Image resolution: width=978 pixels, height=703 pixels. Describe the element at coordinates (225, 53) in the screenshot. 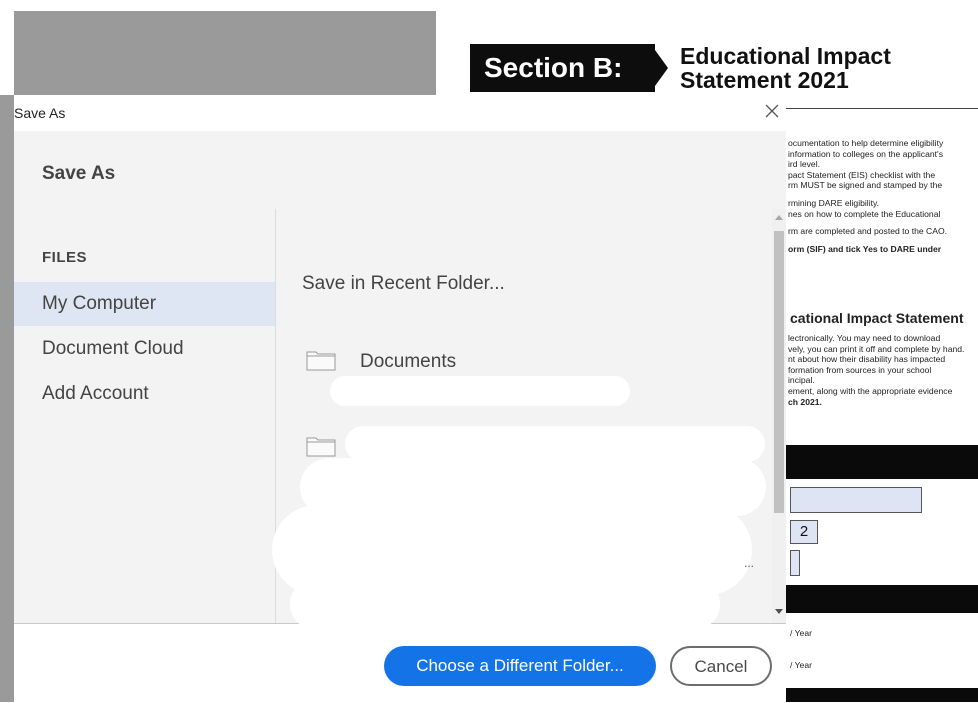

I see `app-background-top` at that location.